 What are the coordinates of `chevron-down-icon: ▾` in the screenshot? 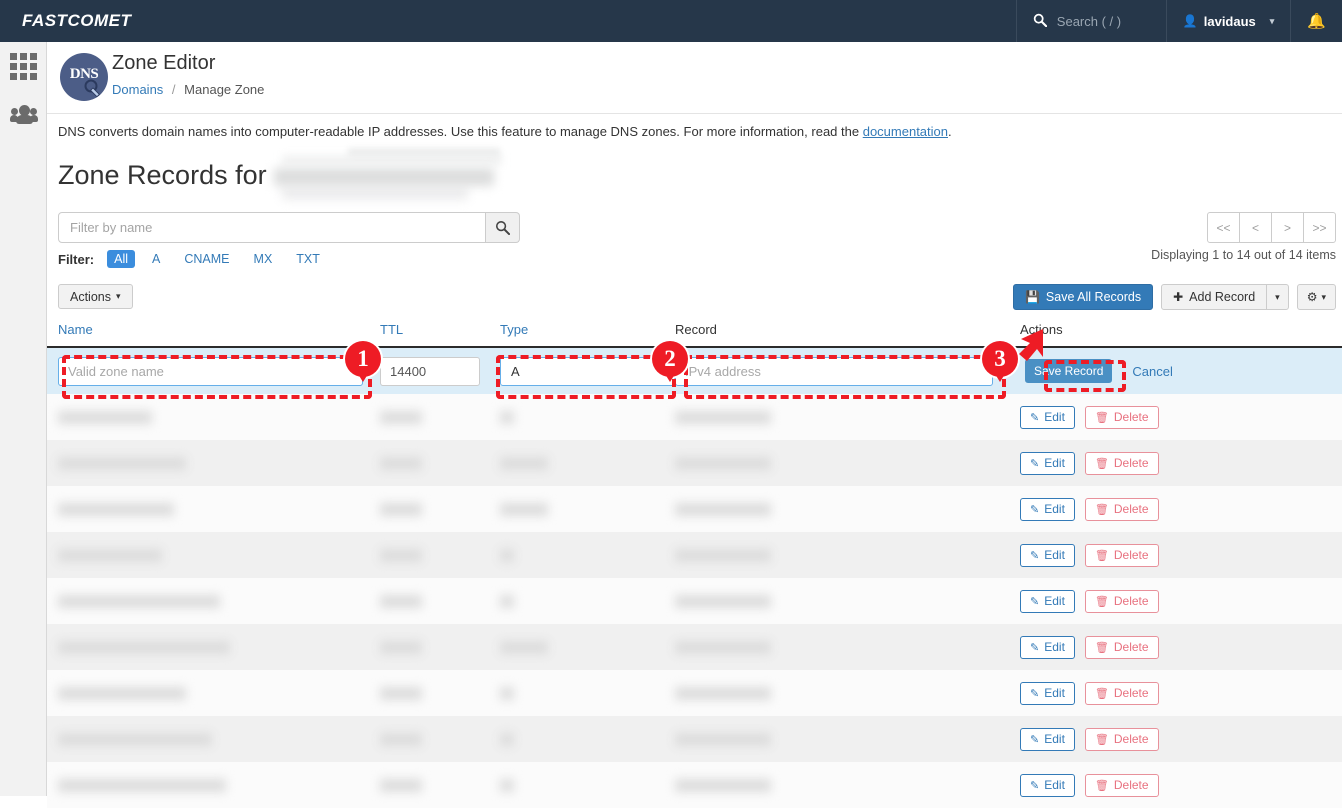 It's located at (1277, 296).